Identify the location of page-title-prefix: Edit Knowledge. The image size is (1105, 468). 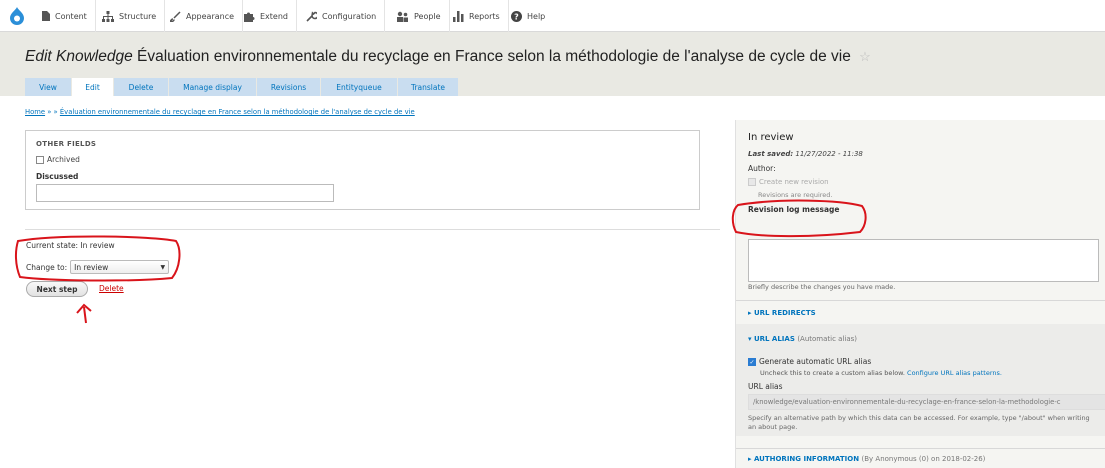
(79, 56).